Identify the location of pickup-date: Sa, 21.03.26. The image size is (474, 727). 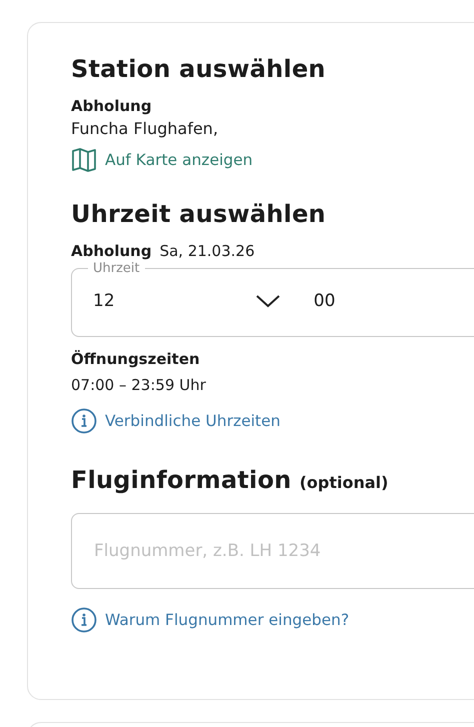
(207, 251).